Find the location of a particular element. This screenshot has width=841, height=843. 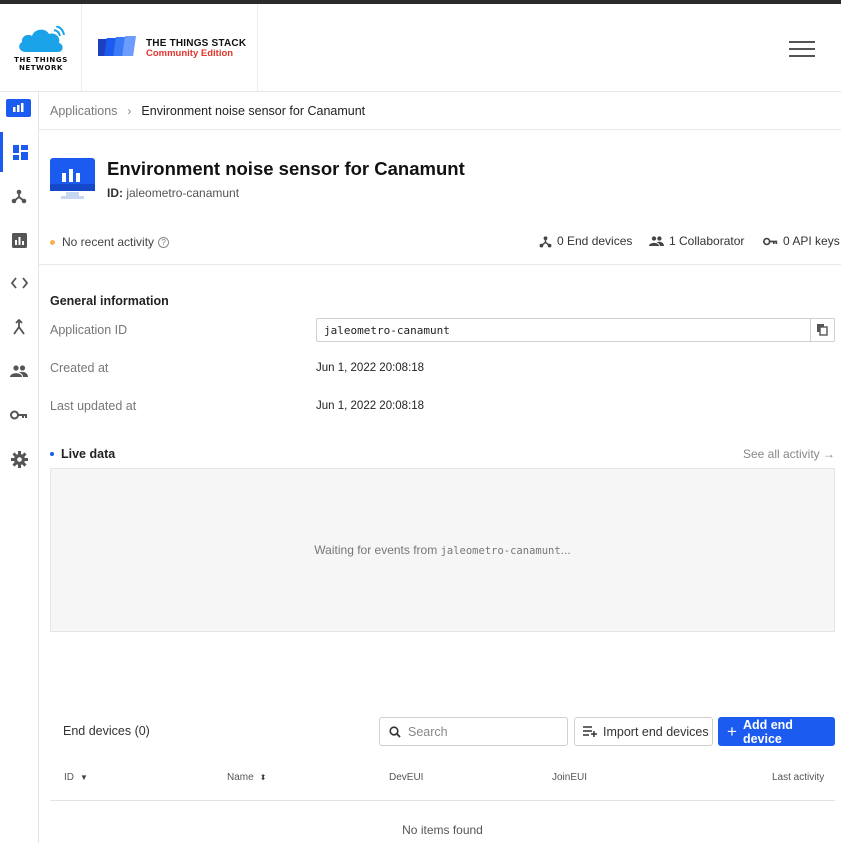

gear-icon is located at coordinates (19, 459).